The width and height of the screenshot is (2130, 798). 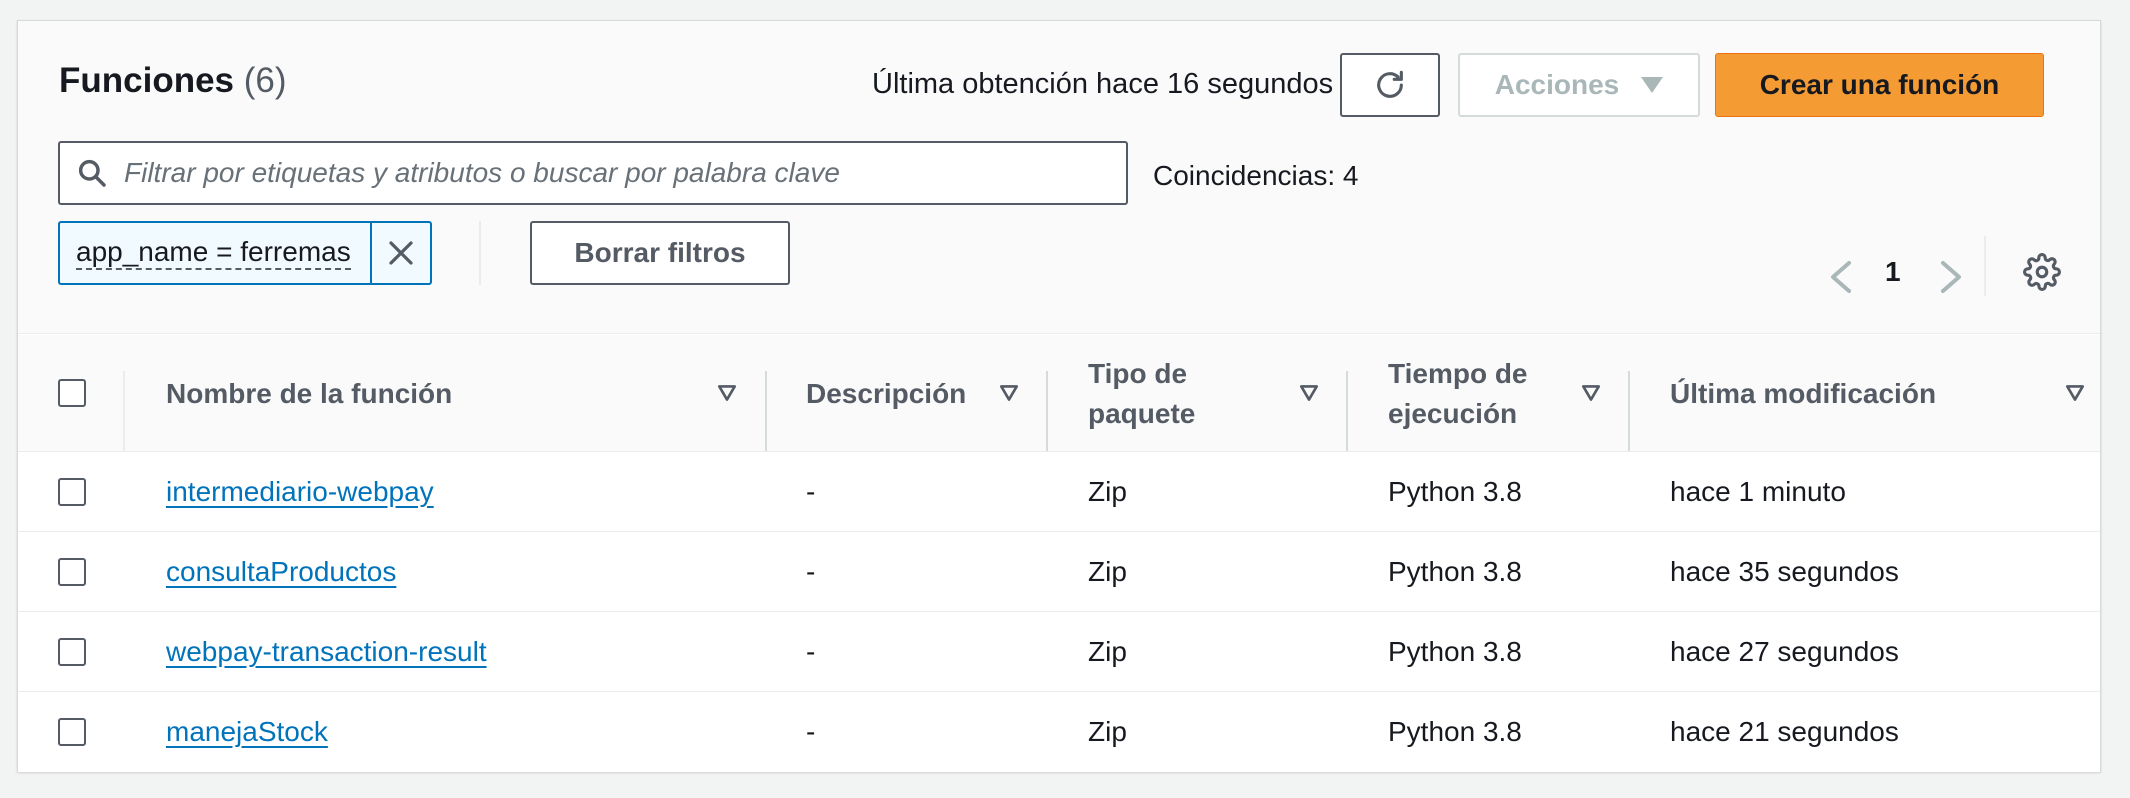 I want to click on column-header-description: Descripción, so click(x=906, y=393).